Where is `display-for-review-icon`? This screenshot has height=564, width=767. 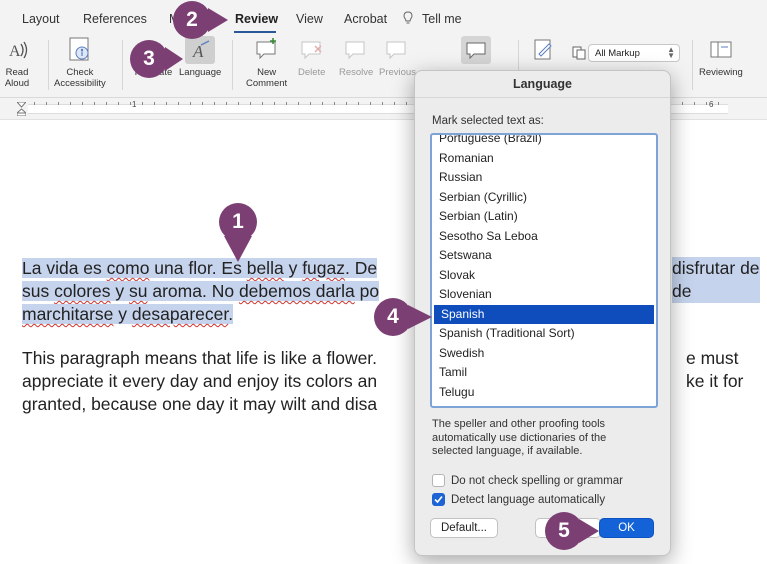 display-for-review-icon is located at coordinates (579, 53).